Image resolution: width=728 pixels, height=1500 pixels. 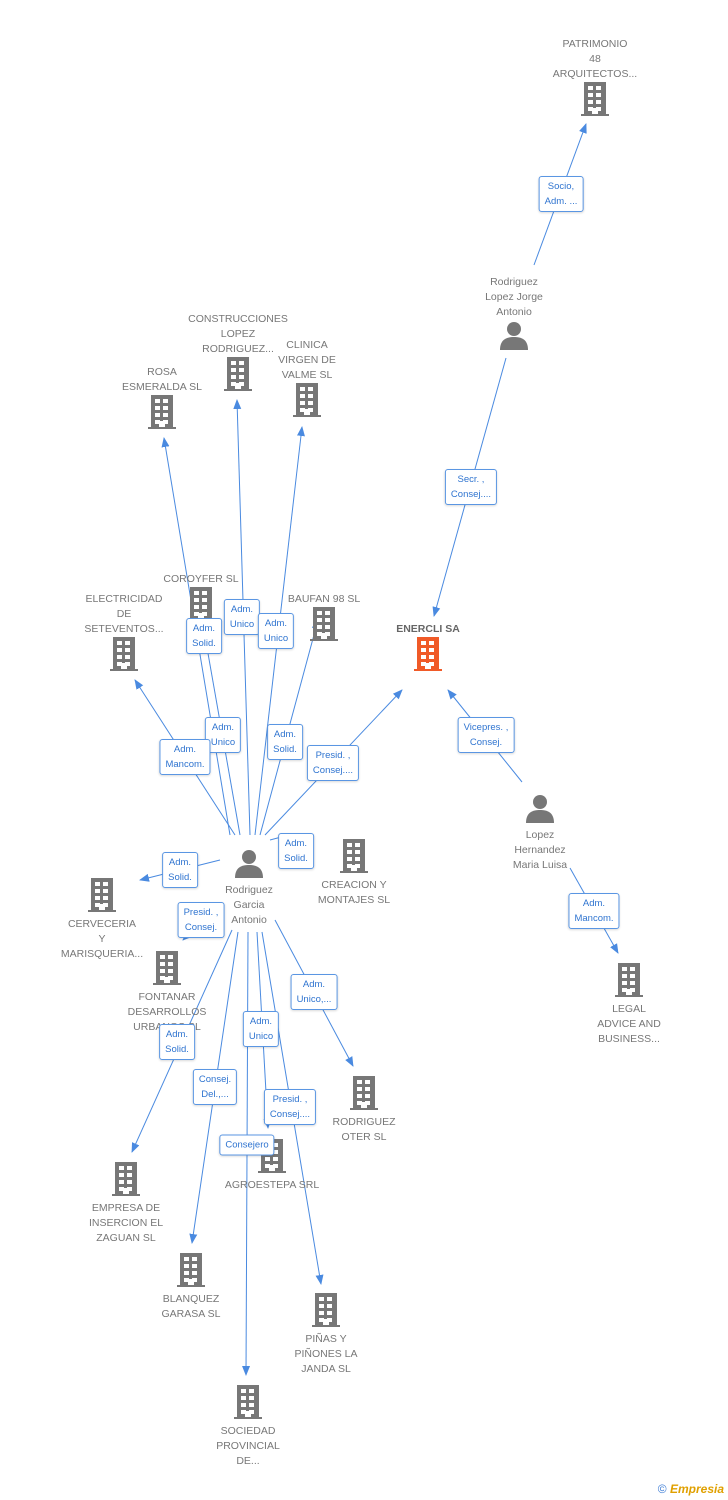 I want to click on node-label: BAUFAN 98 SL, so click(x=324, y=599).